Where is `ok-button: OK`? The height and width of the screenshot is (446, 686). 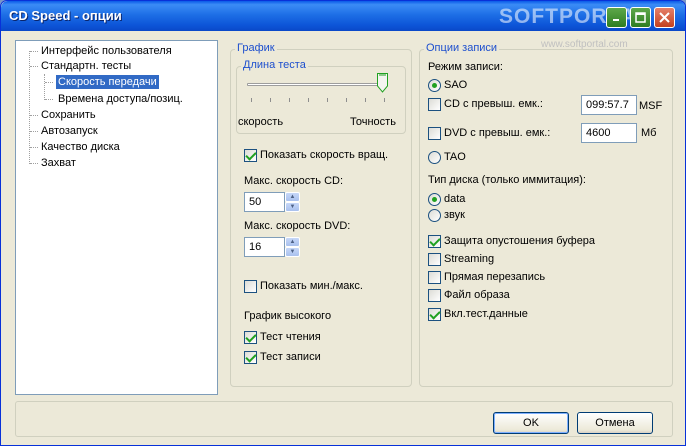 ok-button: OK is located at coordinates (531, 423).